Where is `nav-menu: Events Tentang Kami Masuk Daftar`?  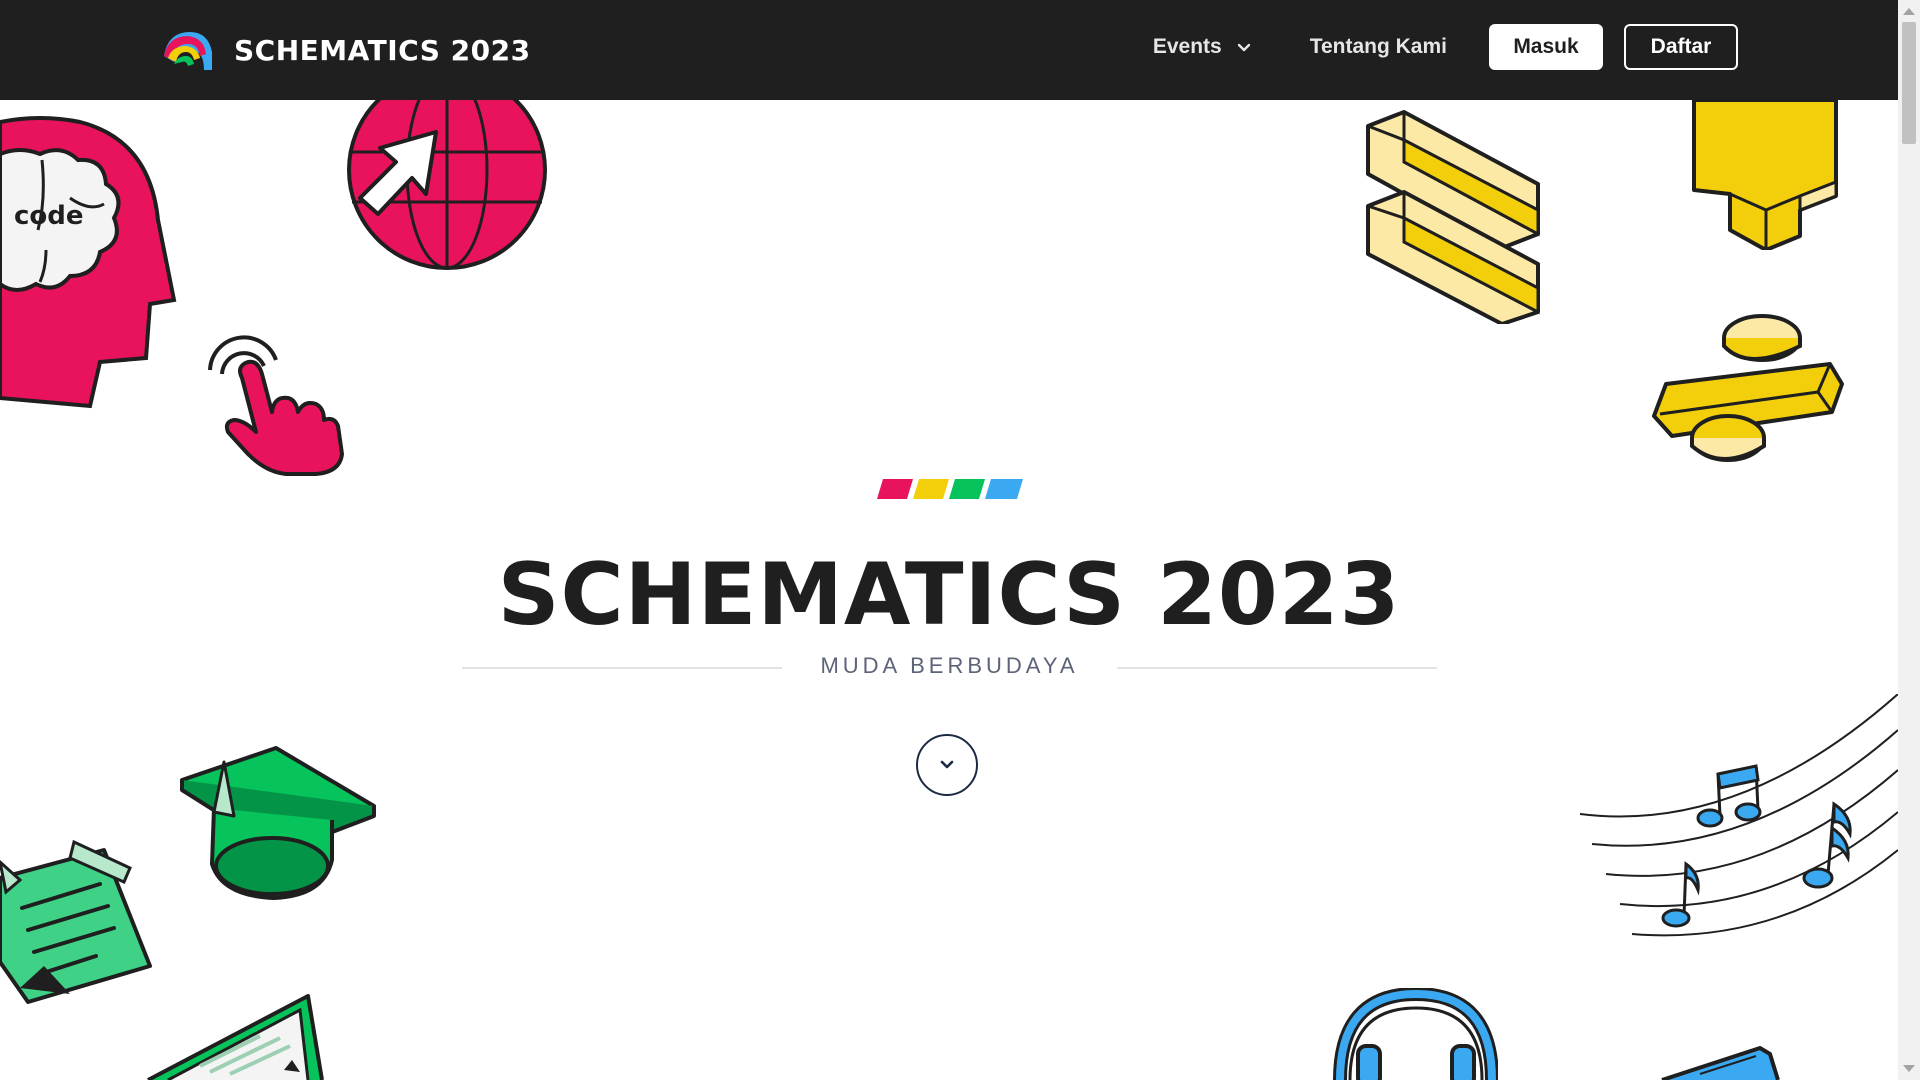 nav-menu: Events Tentang Kami Masuk Daftar is located at coordinates (1445, 47).